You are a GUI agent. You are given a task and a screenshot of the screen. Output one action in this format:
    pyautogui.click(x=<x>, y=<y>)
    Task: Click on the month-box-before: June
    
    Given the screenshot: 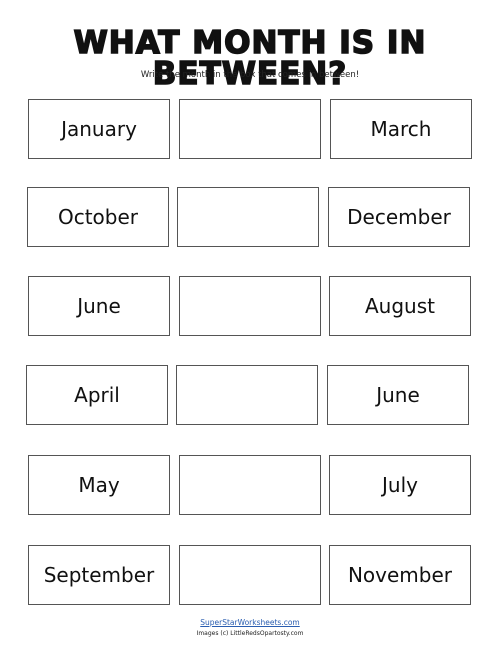 What is the action you would take?
    pyautogui.click(x=99, y=306)
    